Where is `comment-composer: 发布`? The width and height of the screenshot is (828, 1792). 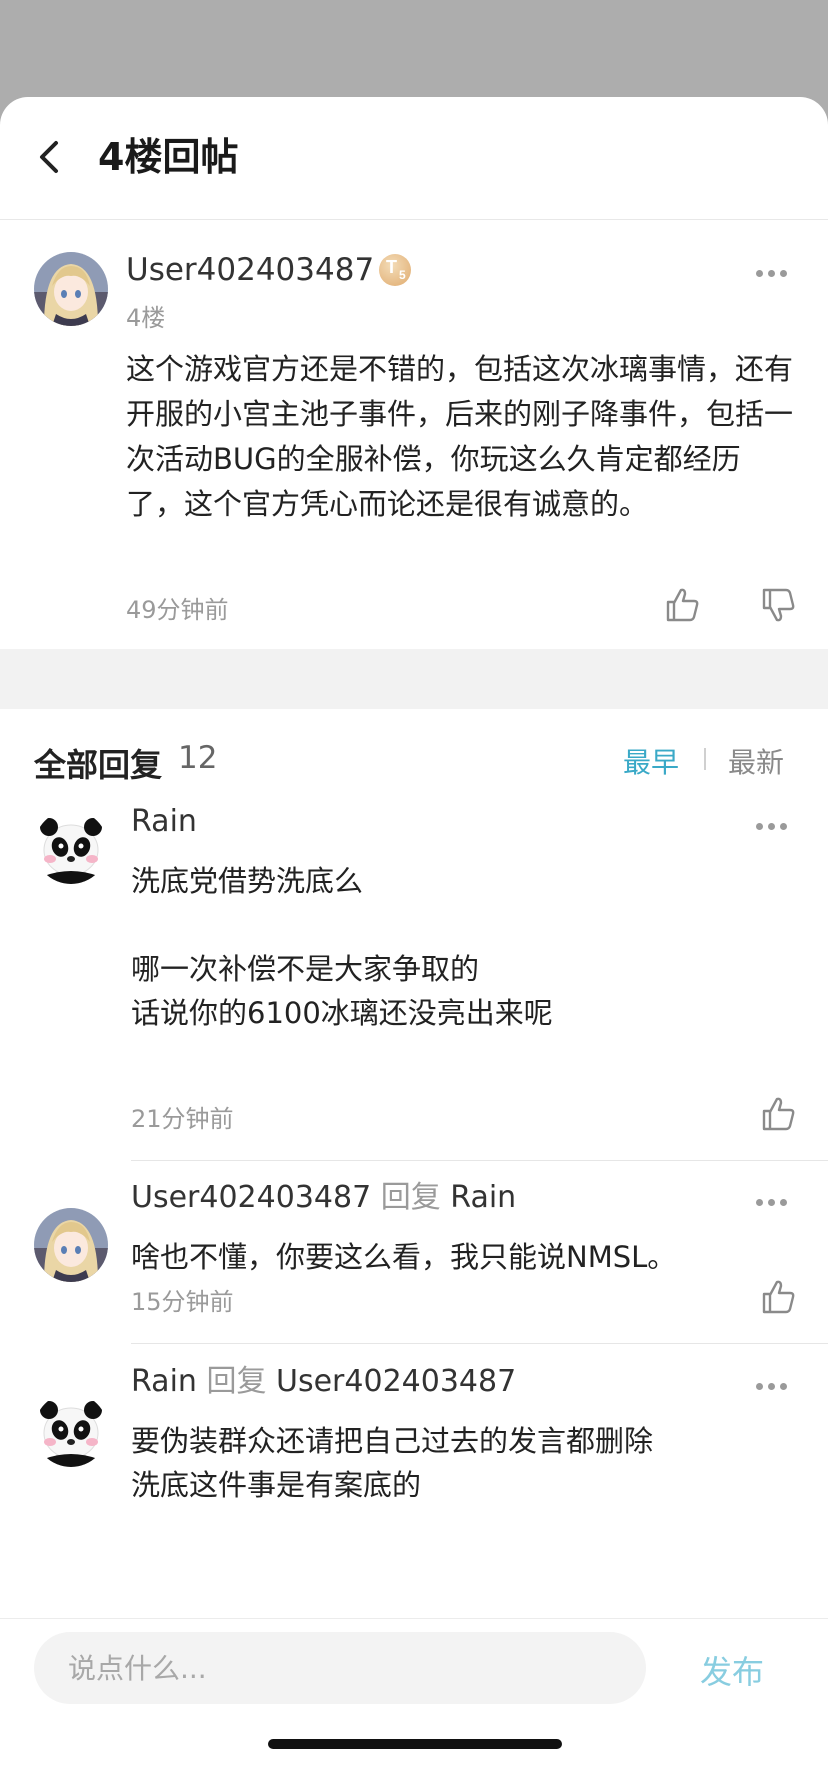 comment-composer: 发布 is located at coordinates (414, 1705).